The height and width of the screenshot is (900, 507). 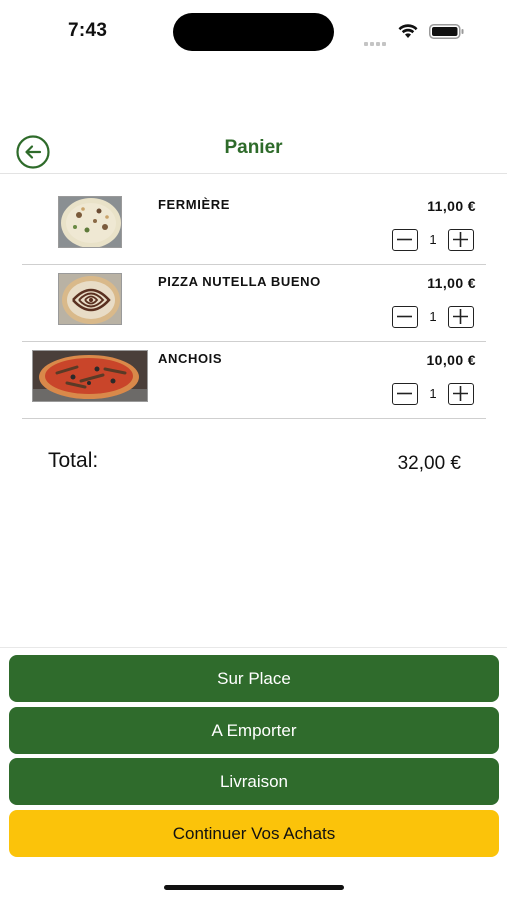 What do you see at coordinates (239, 281) in the screenshot?
I see `item-name: PIZZA NUTELLA BUENO` at bounding box center [239, 281].